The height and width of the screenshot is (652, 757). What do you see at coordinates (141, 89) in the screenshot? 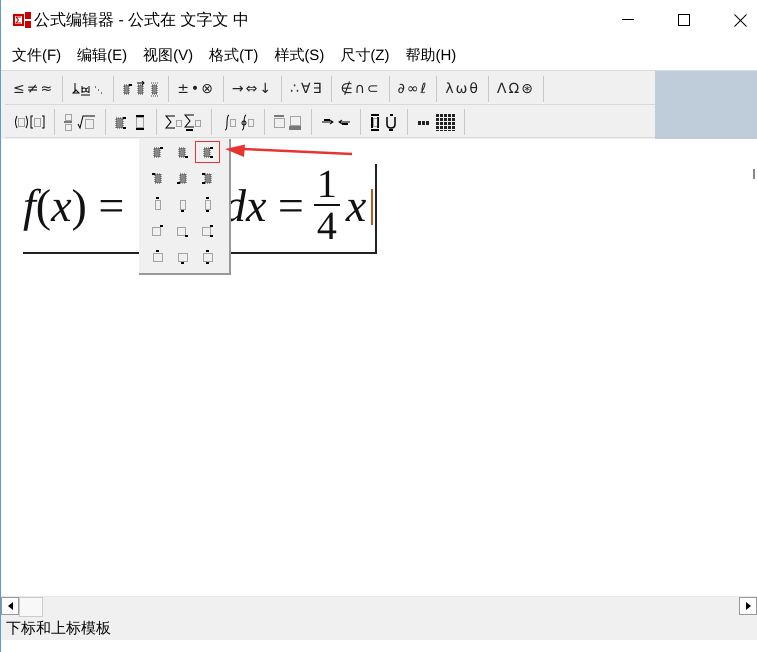
I see `matrix-arrow-icons` at bounding box center [141, 89].